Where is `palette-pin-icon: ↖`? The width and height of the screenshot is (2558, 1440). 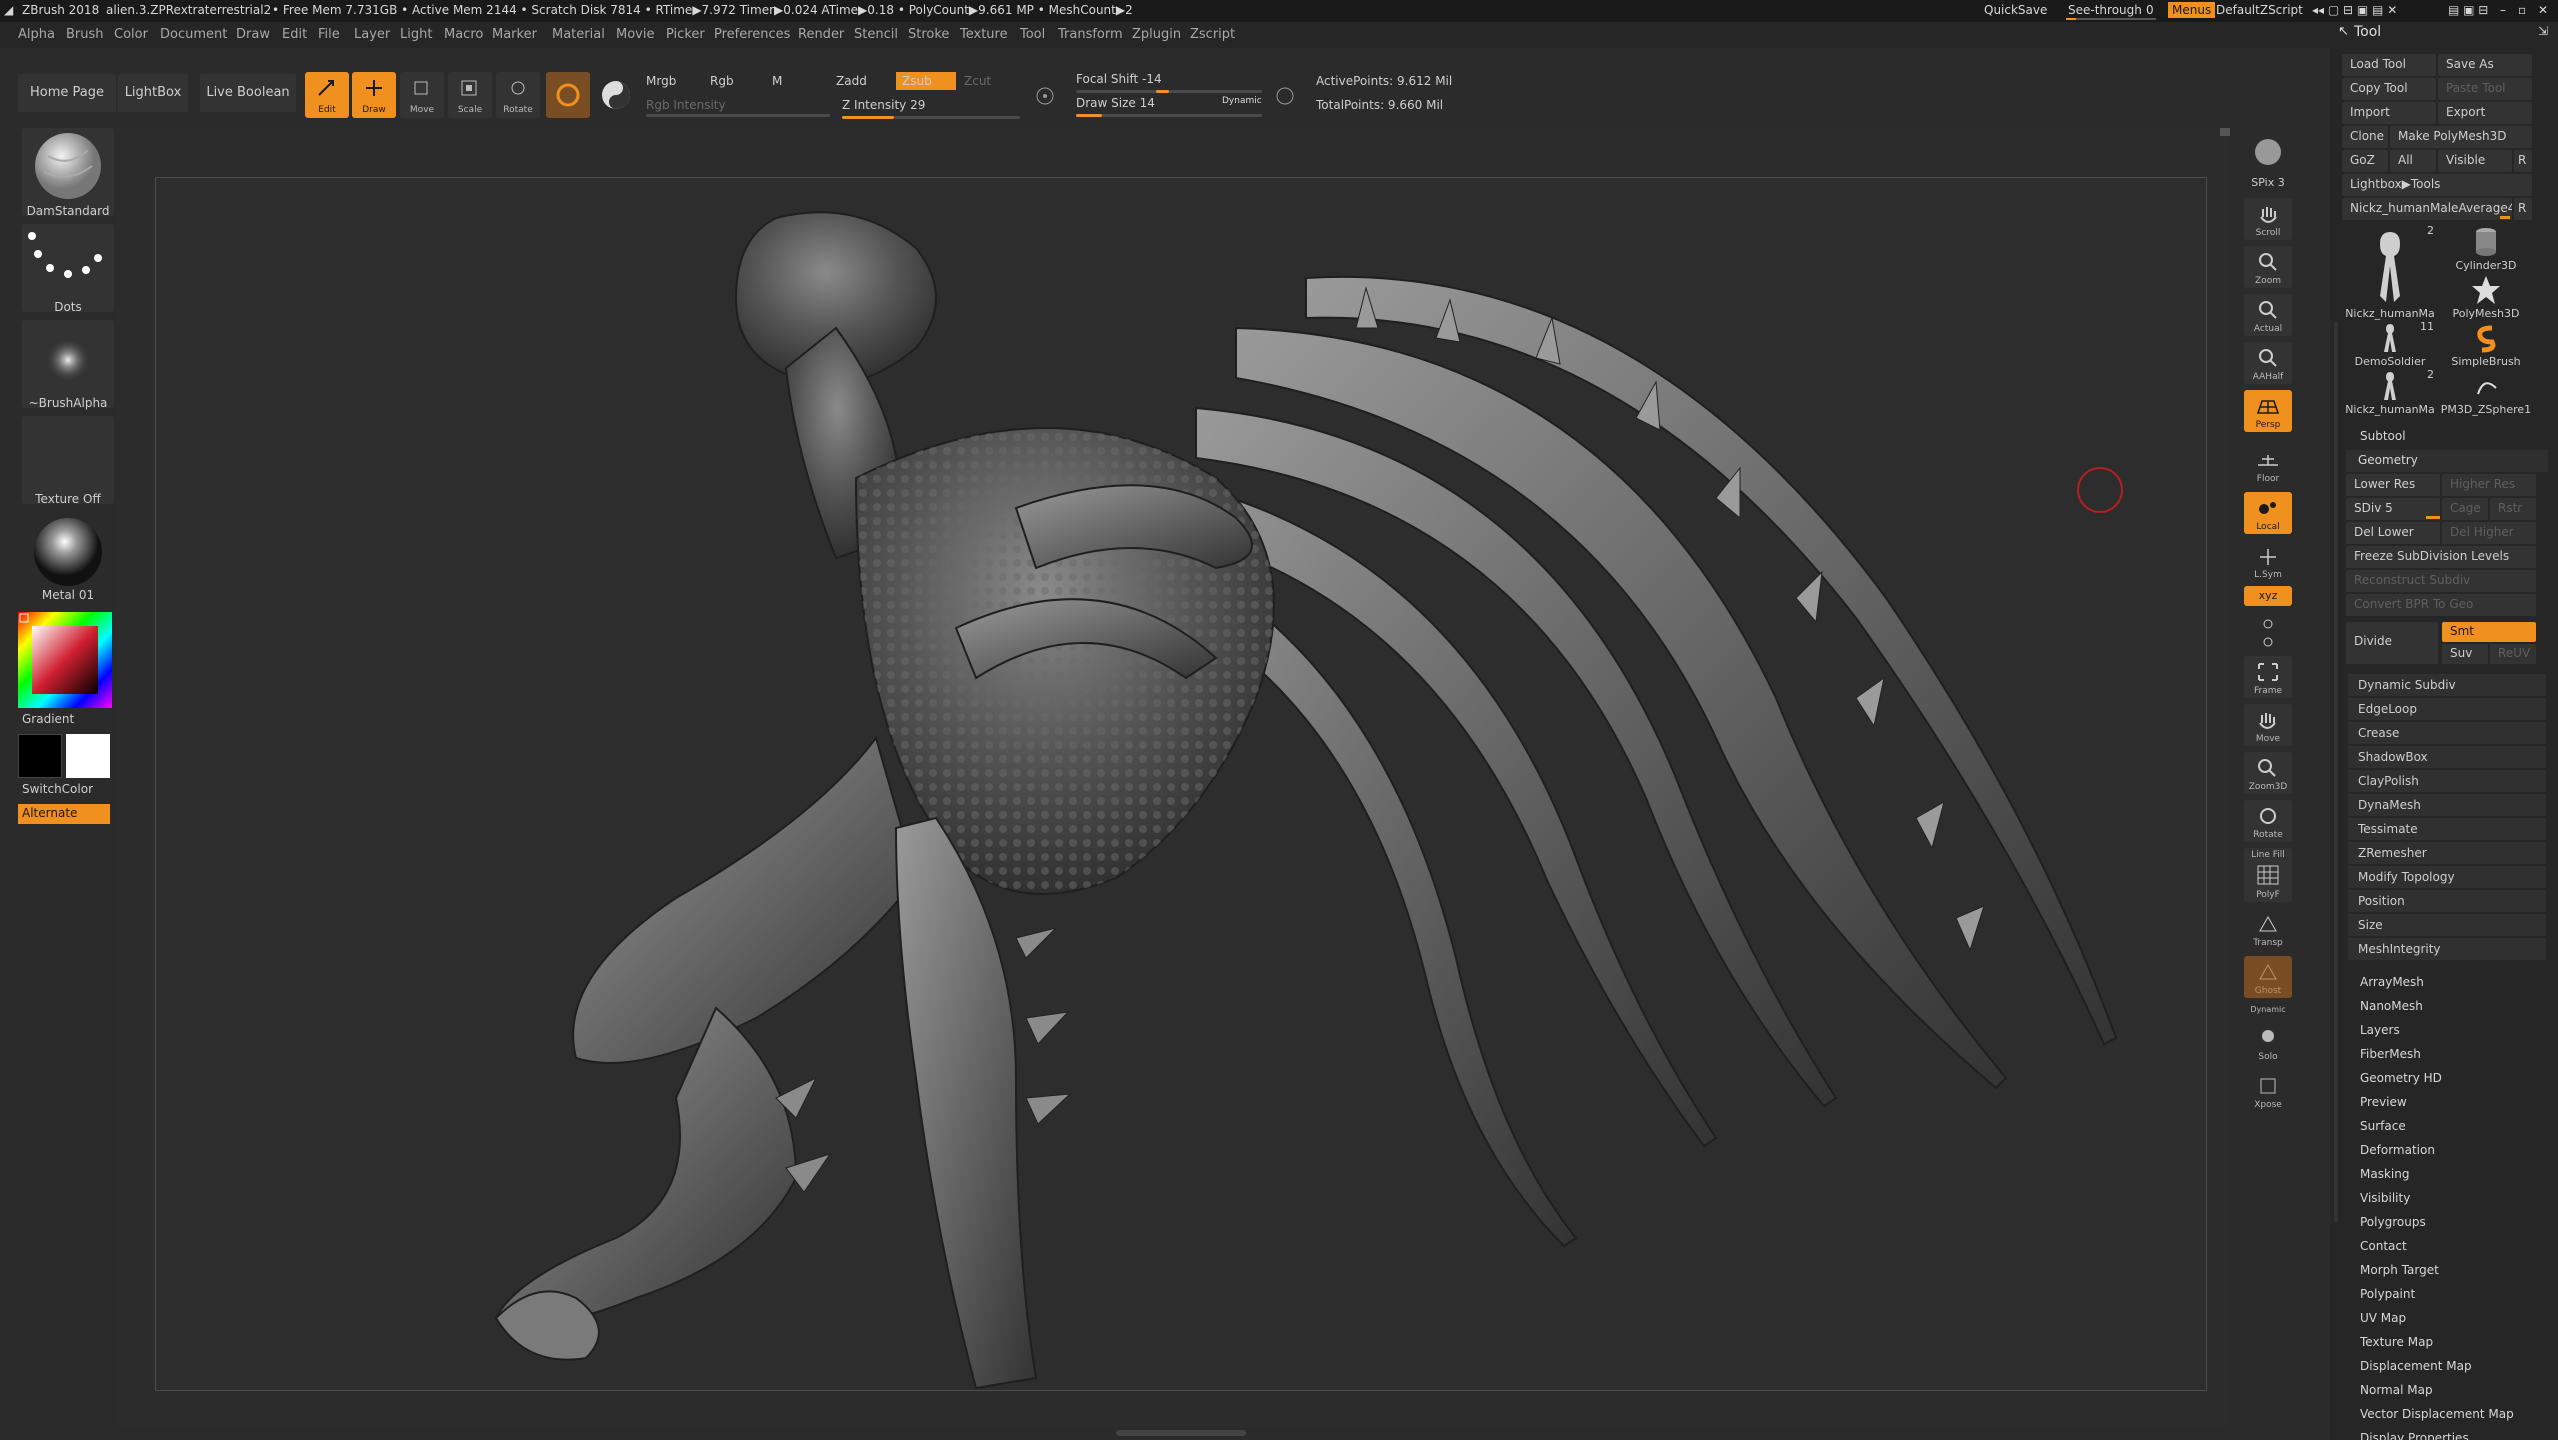
palette-pin-icon: ↖ is located at coordinates (2343, 31).